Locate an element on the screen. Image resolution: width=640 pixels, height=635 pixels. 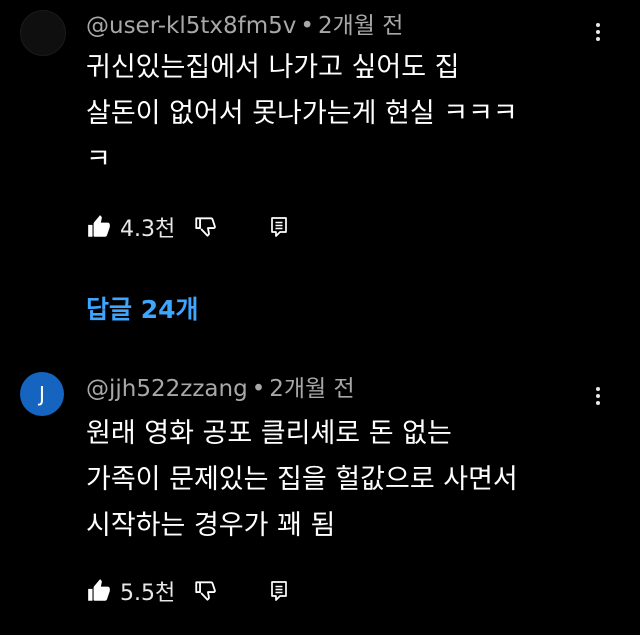
comment-meta: @user-kl5tx8fm5v • 2개월 전 is located at coordinates (244, 26).